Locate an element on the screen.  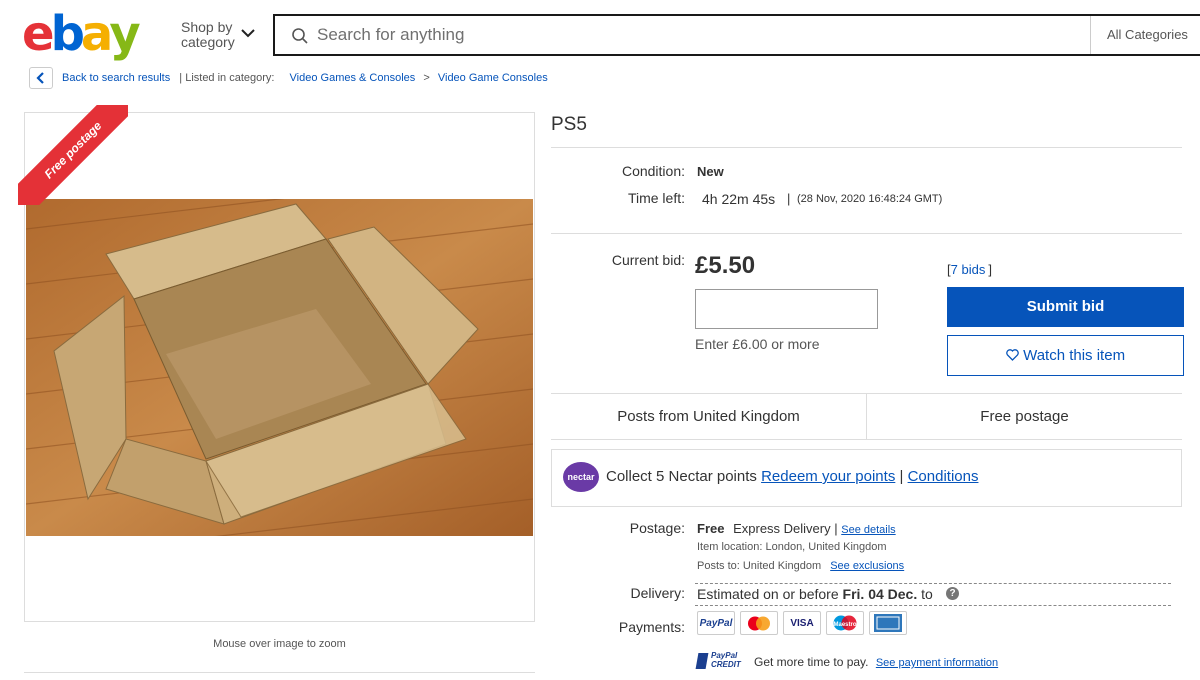
heart-icon is located at coordinates (1012, 355).